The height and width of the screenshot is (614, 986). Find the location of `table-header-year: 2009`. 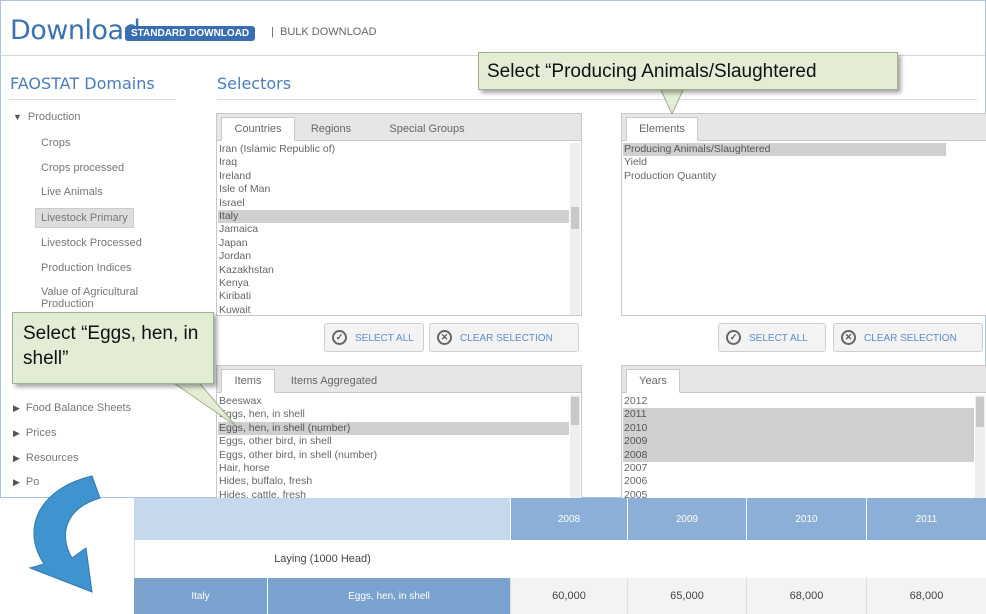

table-header-year: 2009 is located at coordinates (686, 519).